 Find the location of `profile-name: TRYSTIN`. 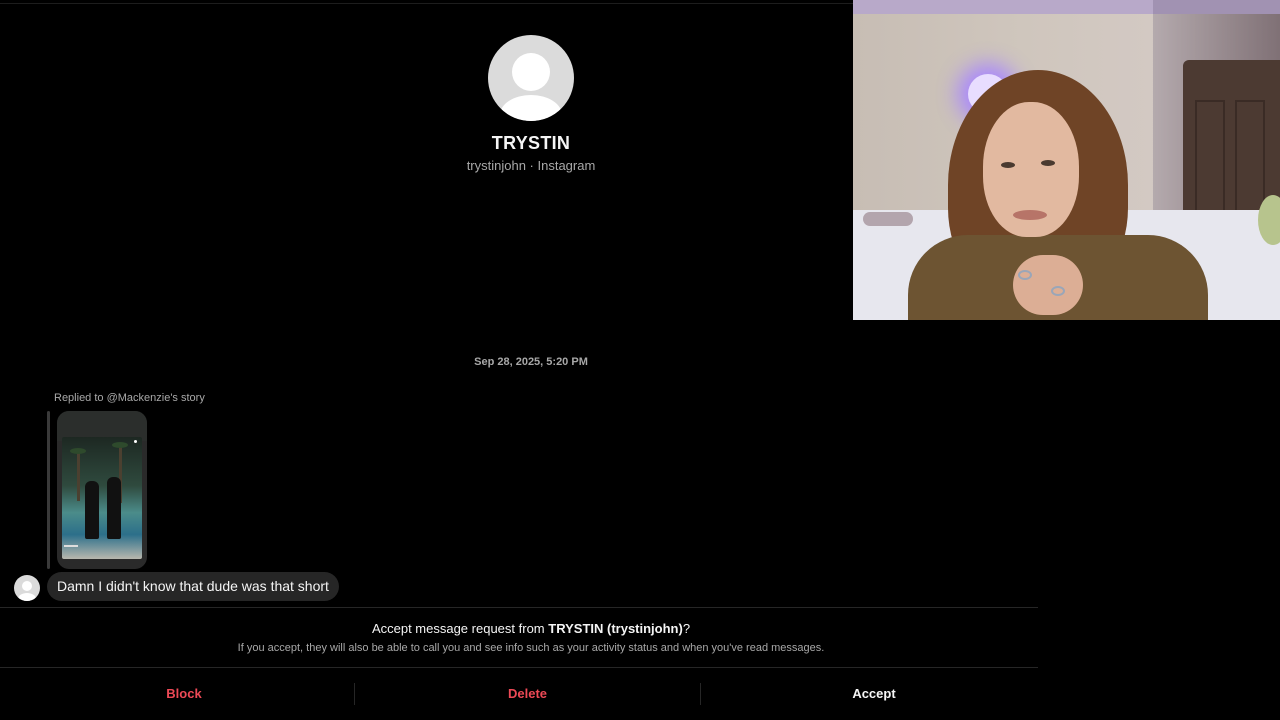

profile-name: TRYSTIN is located at coordinates (531, 143).